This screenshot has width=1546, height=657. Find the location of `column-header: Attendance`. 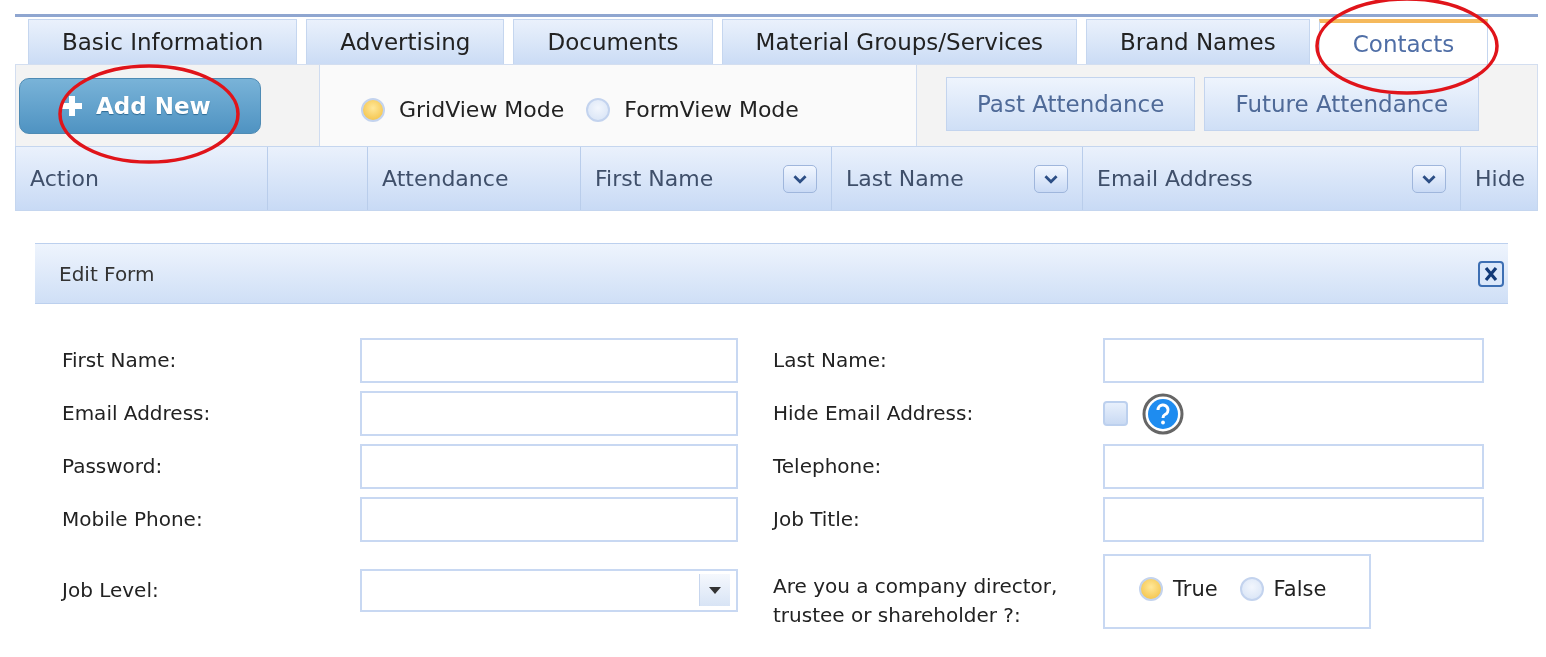

column-header: Attendance is located at coordinates (474, 178).